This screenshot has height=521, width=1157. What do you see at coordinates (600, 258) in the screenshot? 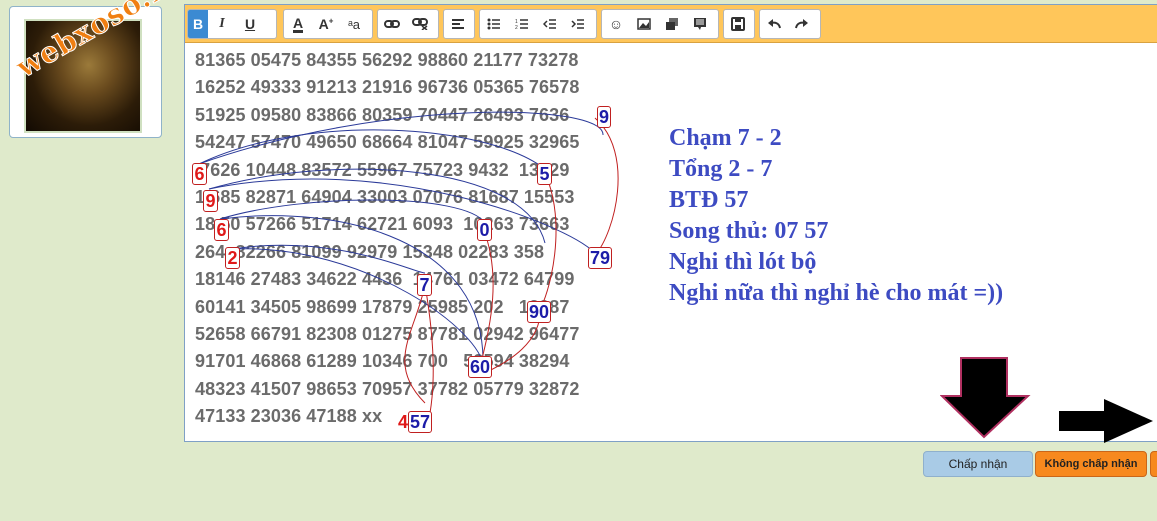
I see `highlight-digit: 79` at bounding box center [600, 258].